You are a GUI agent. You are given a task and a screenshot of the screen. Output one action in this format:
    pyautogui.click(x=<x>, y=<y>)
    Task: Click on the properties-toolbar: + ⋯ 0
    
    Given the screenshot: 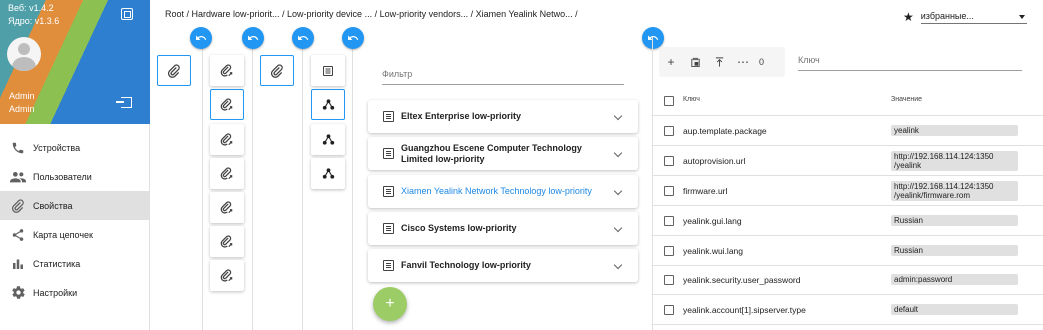 What is the action you would take?
    pyautogui.click(x=722, y=62)
    